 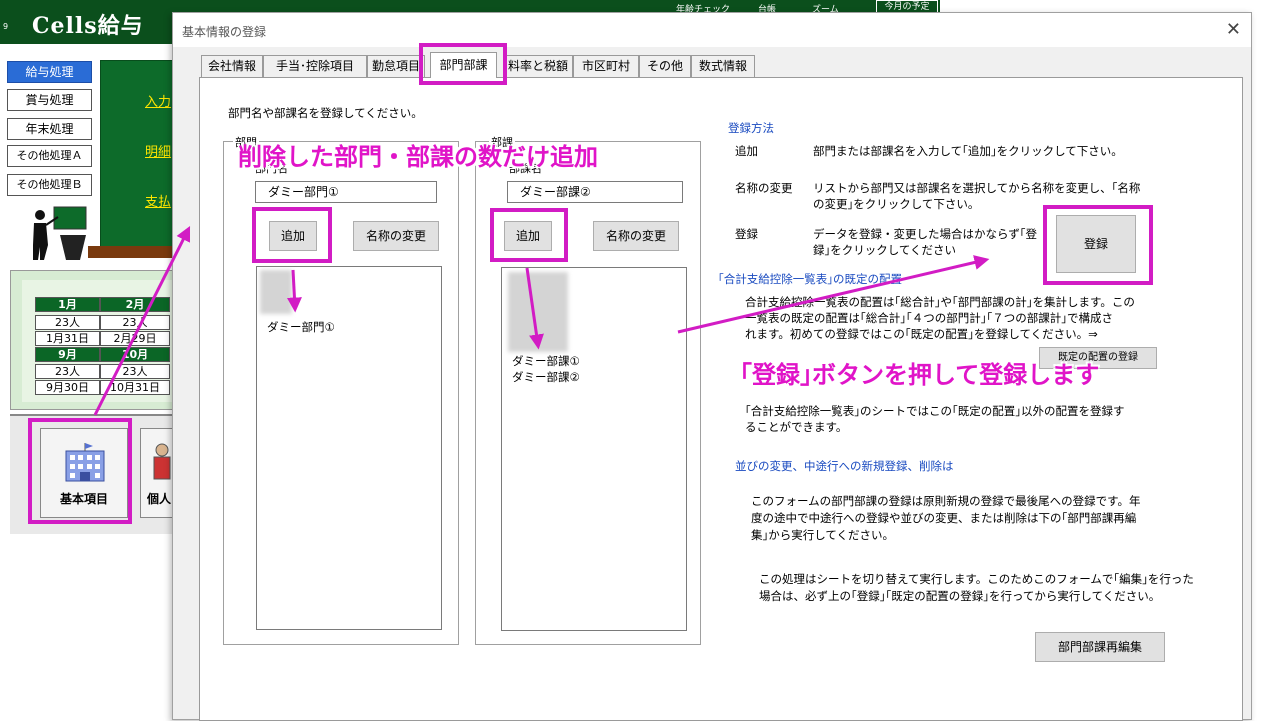 What do you see at coordinates (135, 304) in the screenshot?
I see `calendar-month-head: 2月` at bounding box center [135, 304].